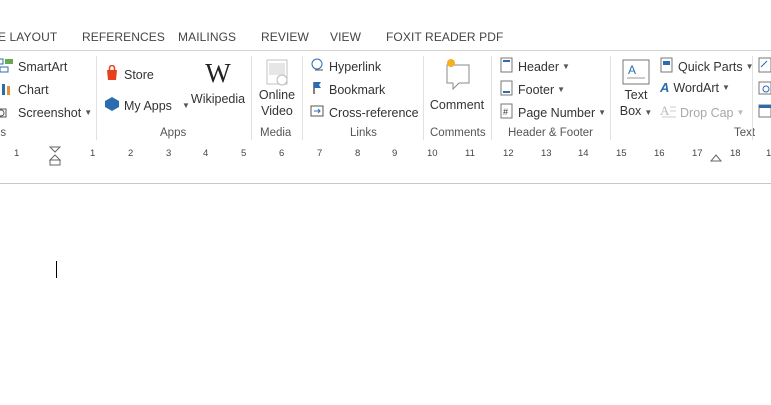  I want to click on ruler-number: 13, so click(546, 153).